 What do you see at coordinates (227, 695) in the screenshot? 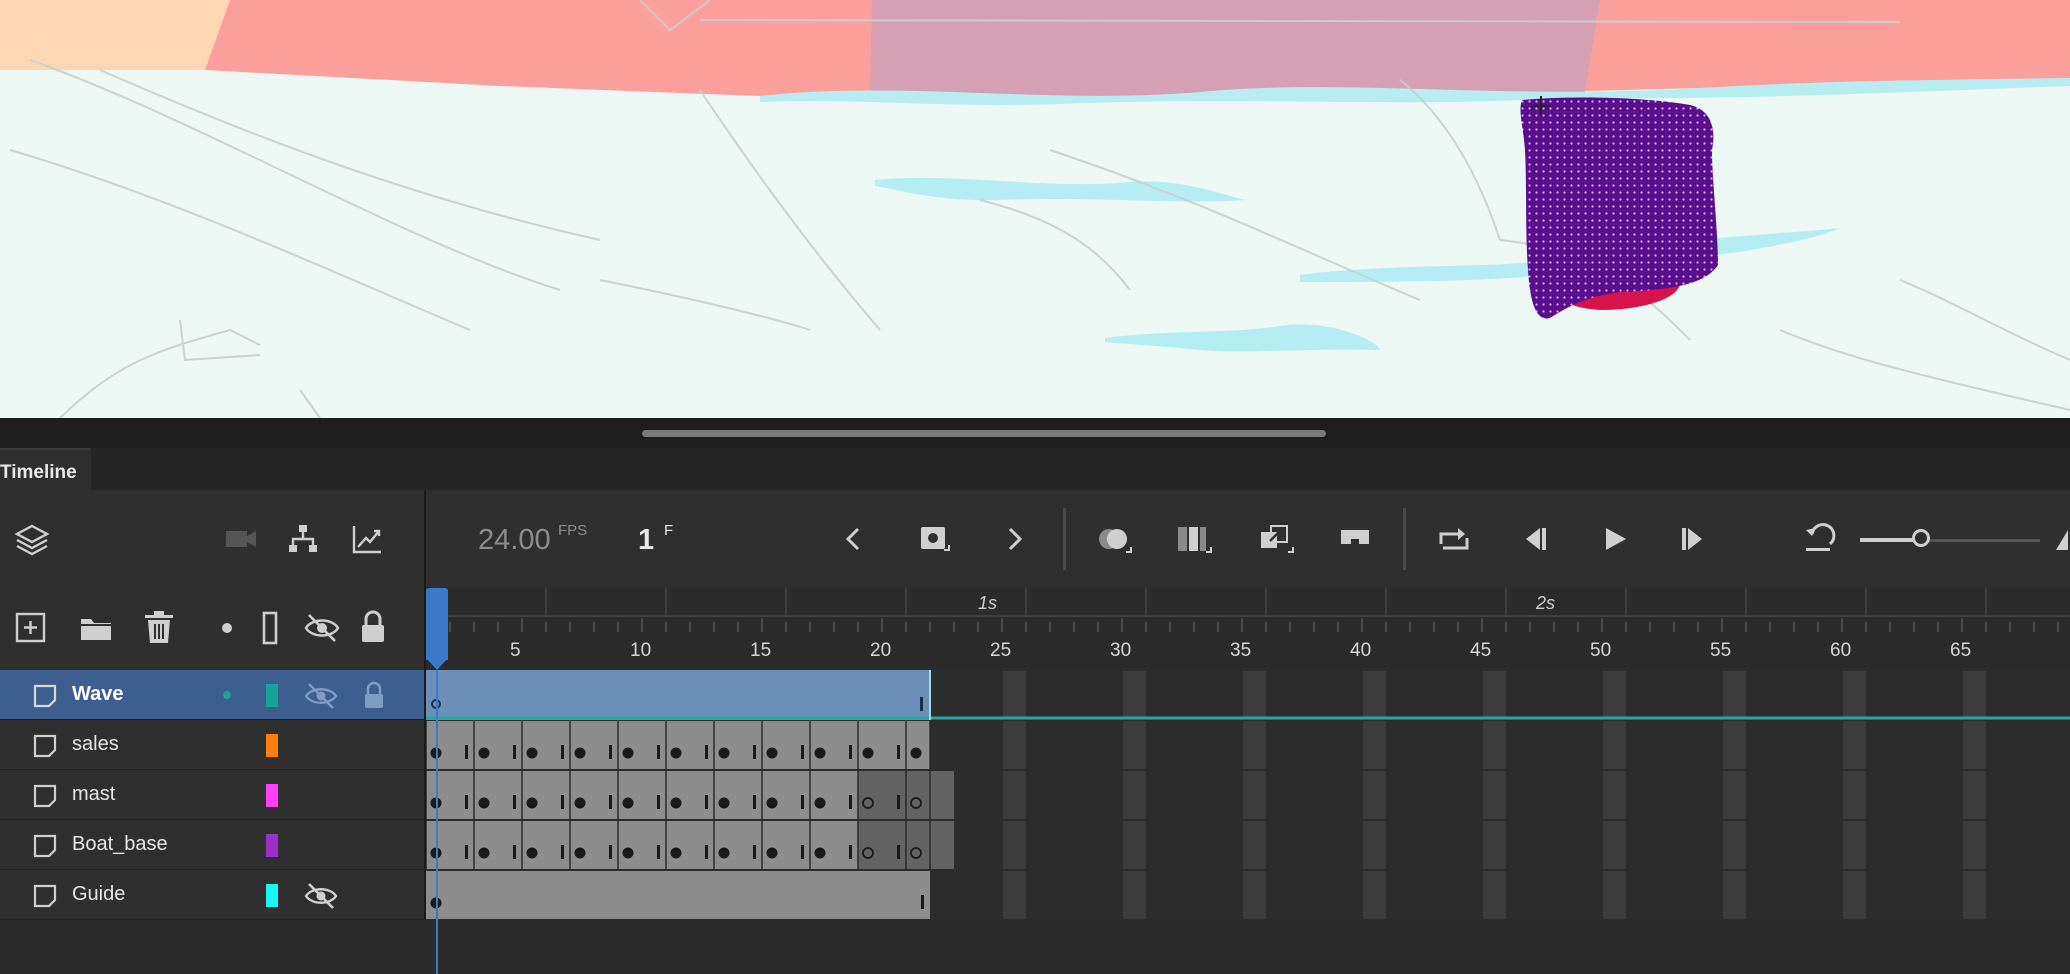
I see `highlight-dot-icon` at bounding box center [227, 695].